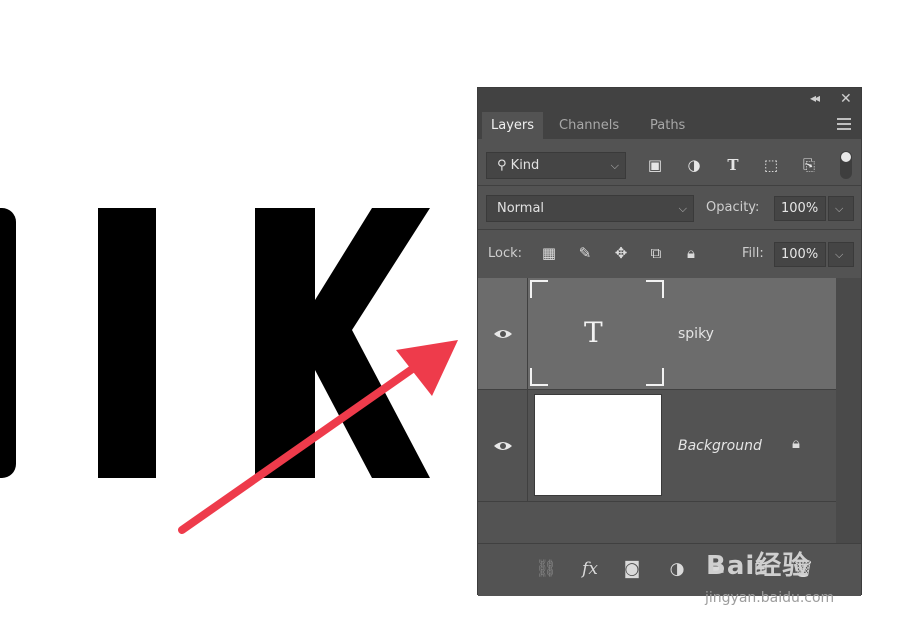 The image size is (918, 628). I want to click on fill-dropdown-button: ⌵, so click(841, 254).